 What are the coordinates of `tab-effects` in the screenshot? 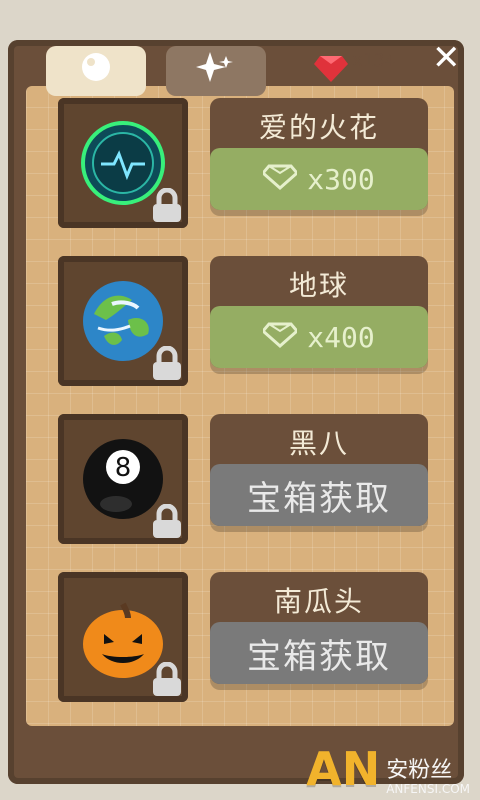 It's located at (216, 71).